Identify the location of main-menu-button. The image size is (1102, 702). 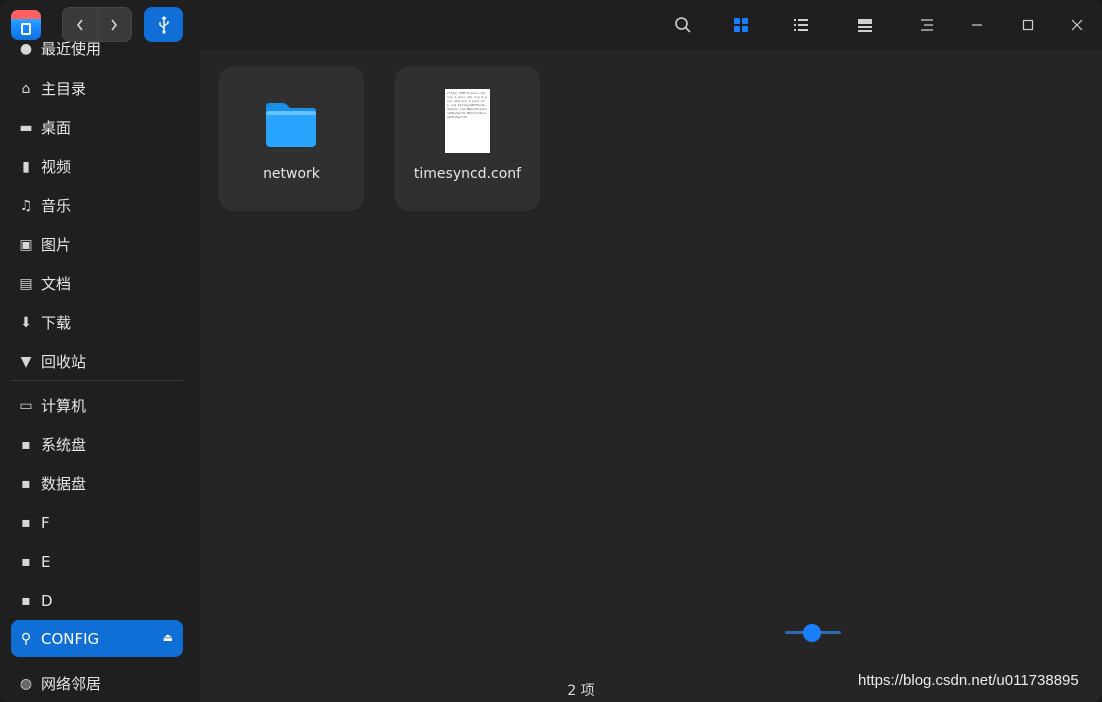
(927, 25).